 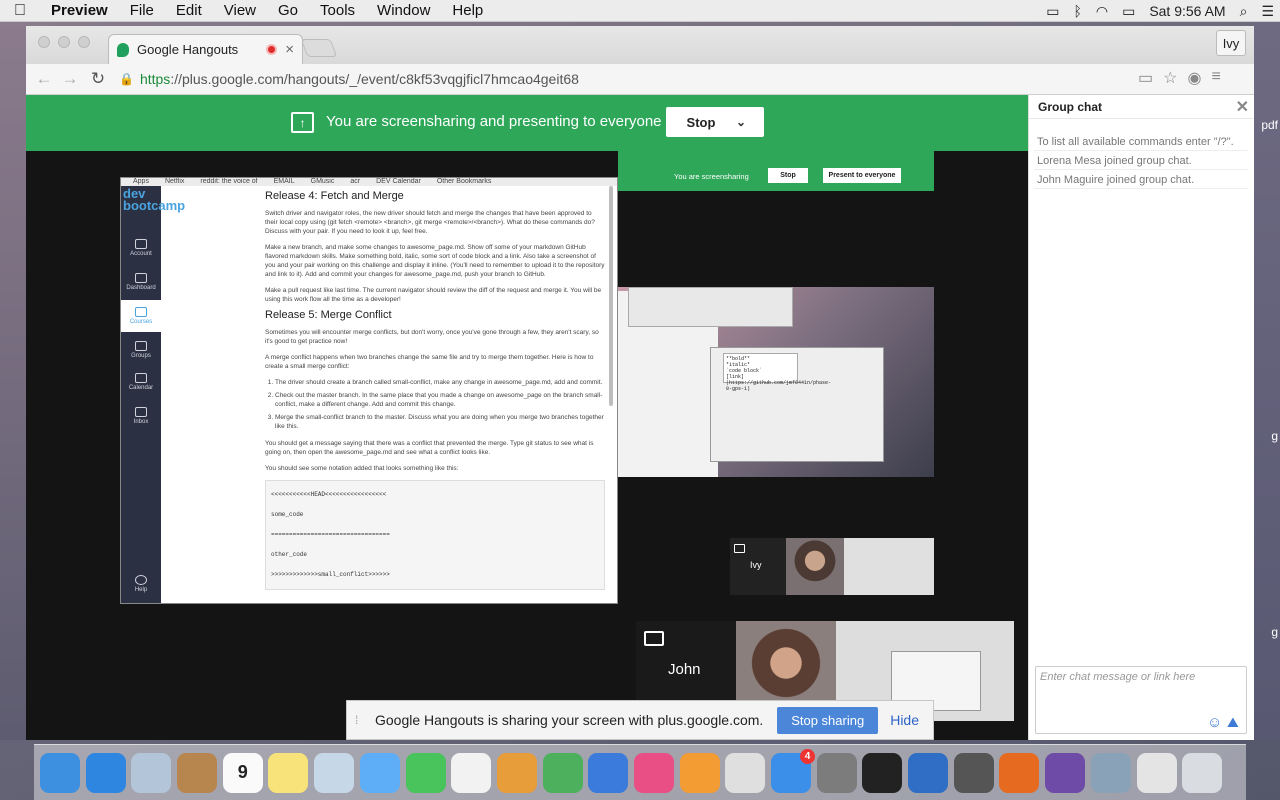 What do you see at coordinates (105, 772) in the screenshot?
I see `dock-safari-icon` at bounding box center [105, 772].